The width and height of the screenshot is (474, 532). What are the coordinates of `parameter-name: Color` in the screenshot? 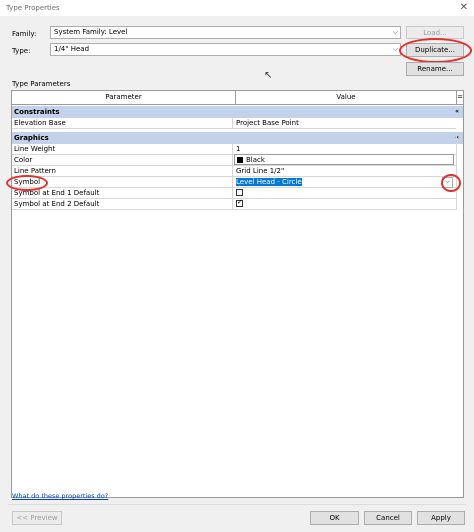 It's located at (122, 160).